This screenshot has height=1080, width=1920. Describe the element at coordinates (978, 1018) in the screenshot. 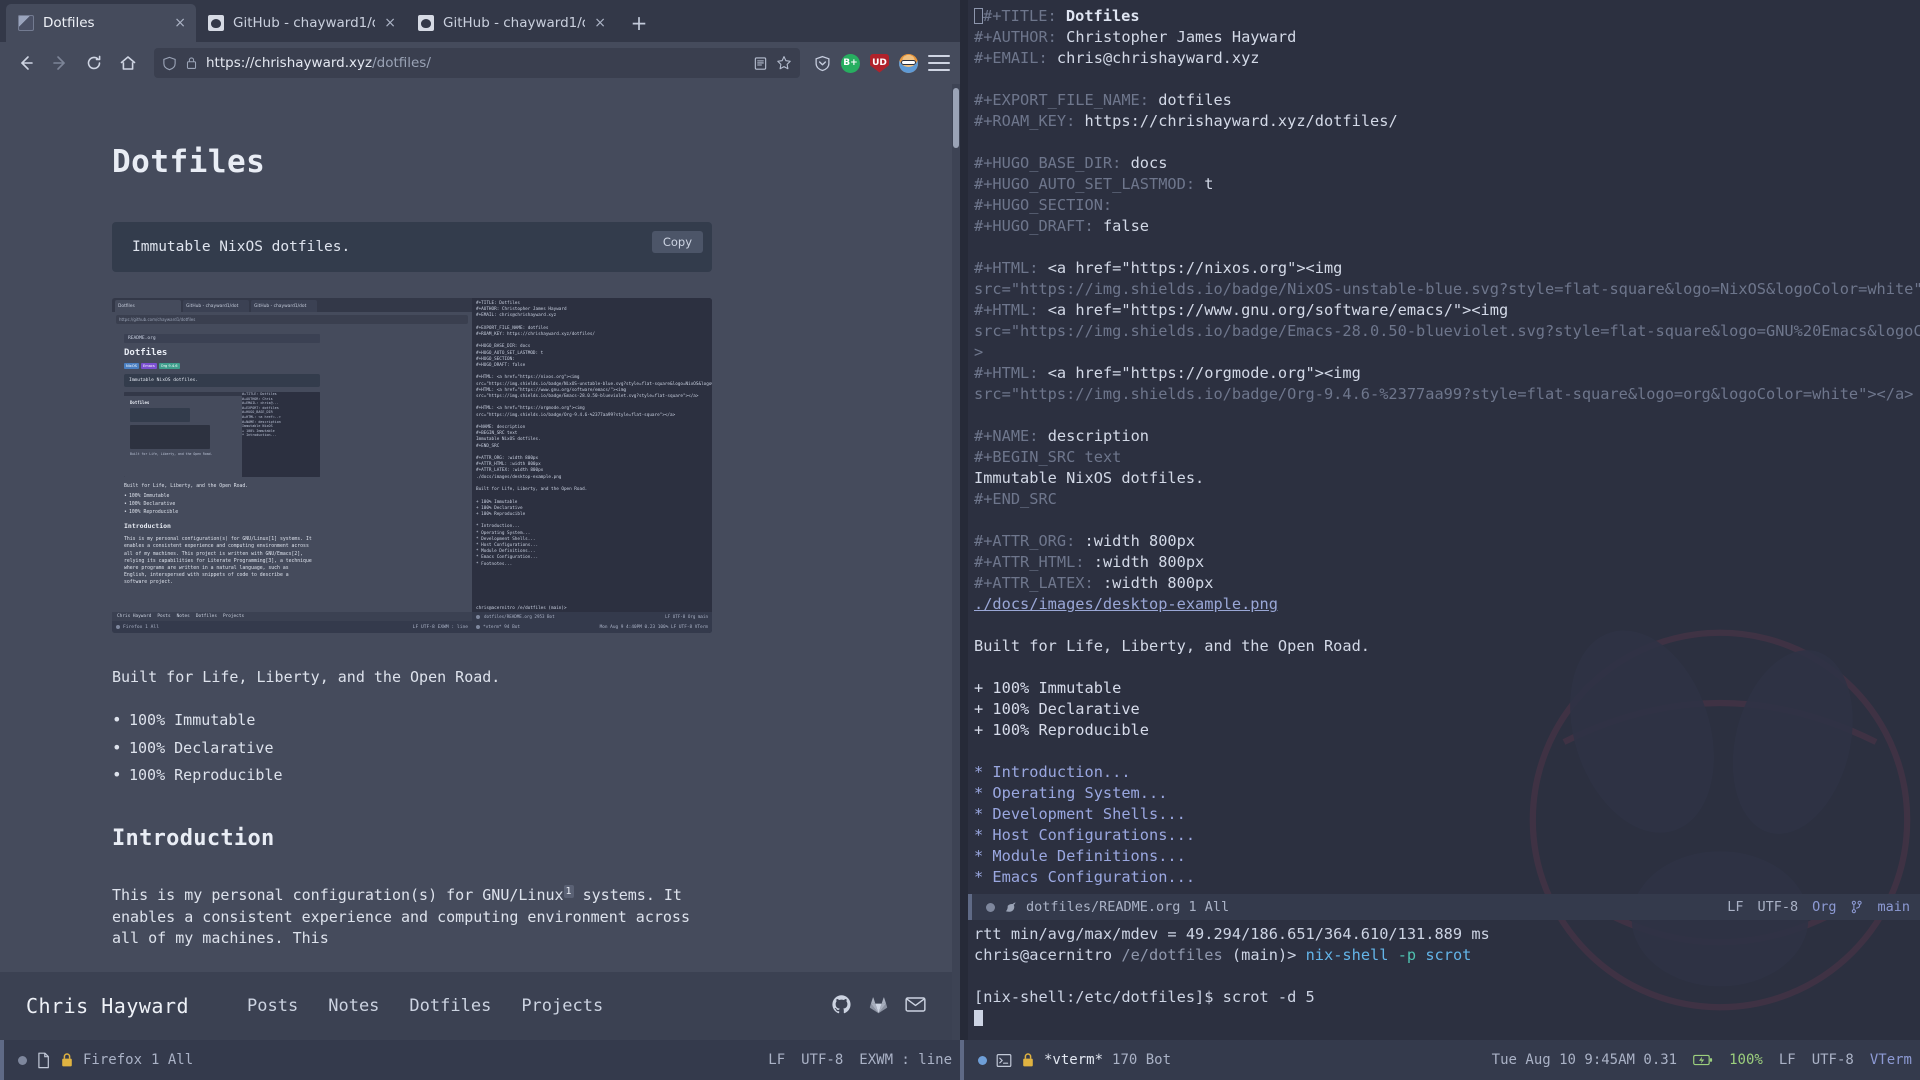

I see `terminal-cursor` at that location.